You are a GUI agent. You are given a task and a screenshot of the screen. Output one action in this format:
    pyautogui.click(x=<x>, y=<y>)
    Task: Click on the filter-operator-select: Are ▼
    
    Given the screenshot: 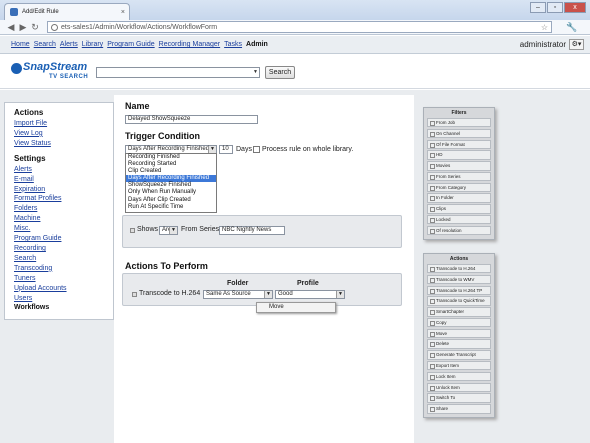 What is the action you would take?
    pyautogui.click(x=168, y=230)
    